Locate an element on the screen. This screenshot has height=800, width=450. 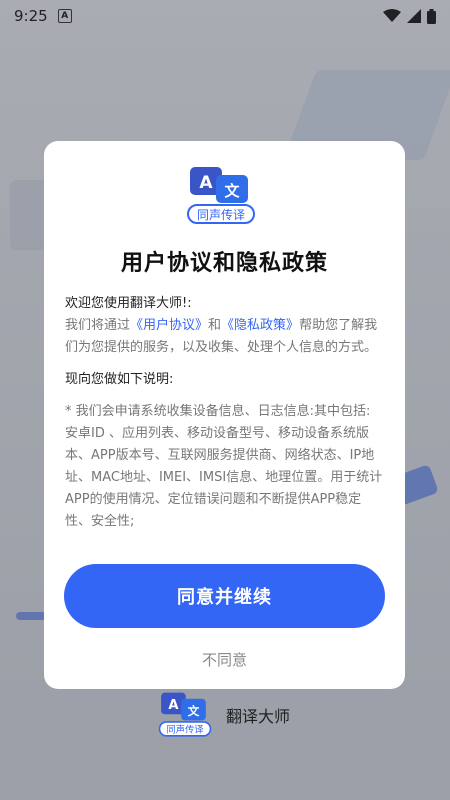
wifi-icon is located at coordinates (392, 15).